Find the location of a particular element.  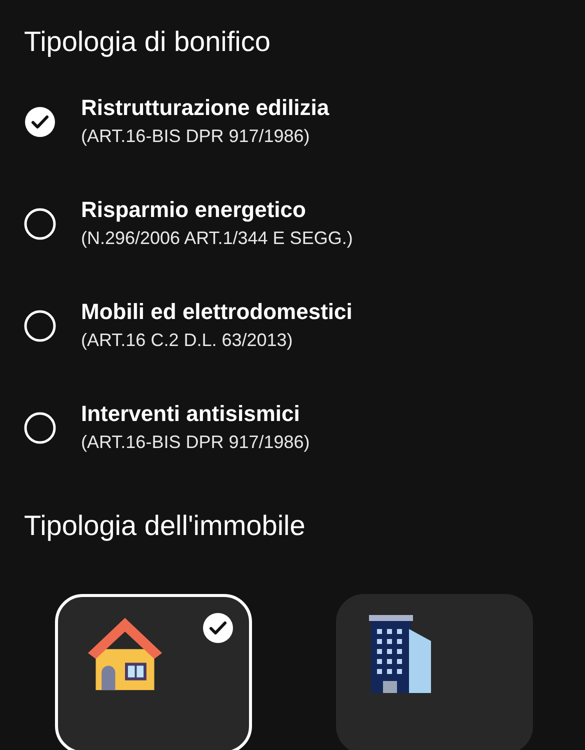

option-title: Mobili ed elettrodomestici is located at coordinates (216, 312).